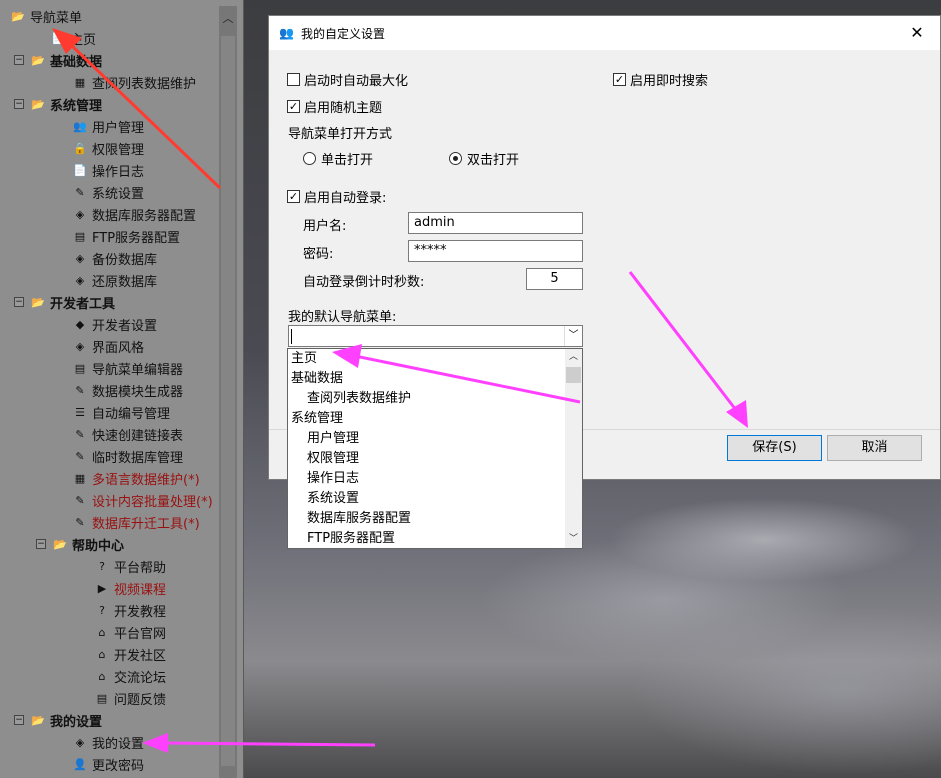 Image resolution: width=941 pixels, height=778 pixels. Describe the element at coordinates (573, 375) in the screenshot. I see `dropdown-scroll-thumb` at that location.